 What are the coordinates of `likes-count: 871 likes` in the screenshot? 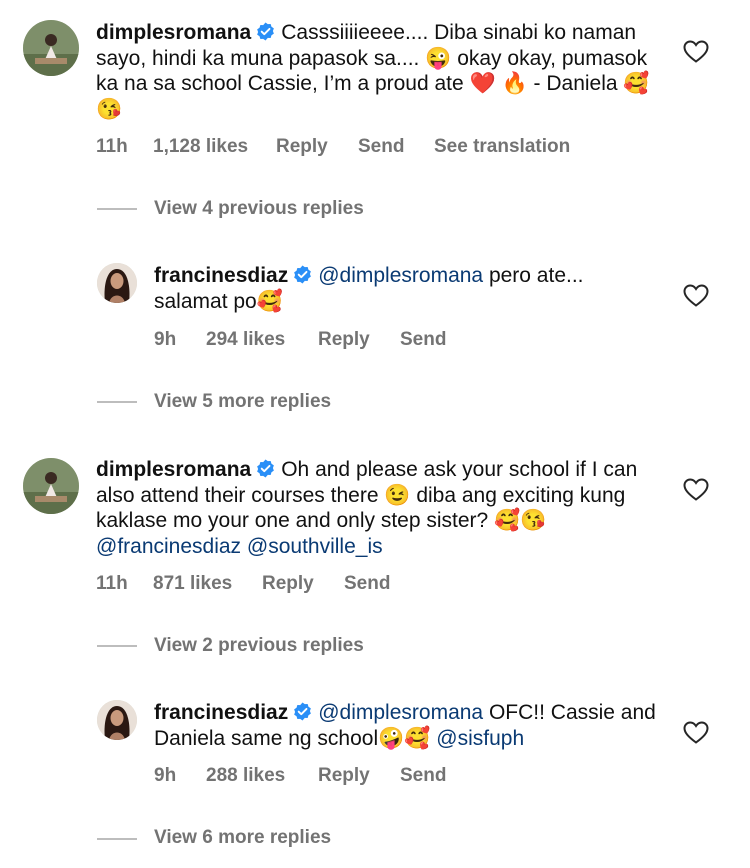 It's located at (192, 584).